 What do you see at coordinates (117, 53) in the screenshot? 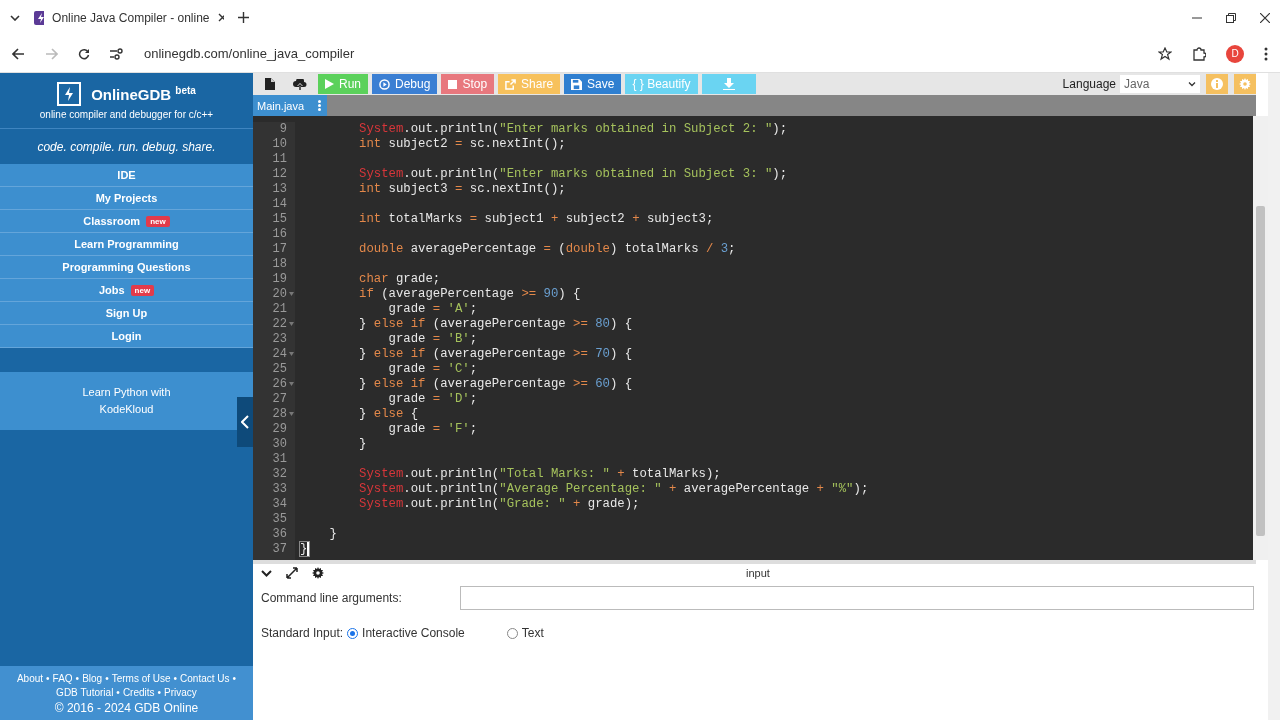
I see `site-settings-icon` at bounding box center [117, 53].